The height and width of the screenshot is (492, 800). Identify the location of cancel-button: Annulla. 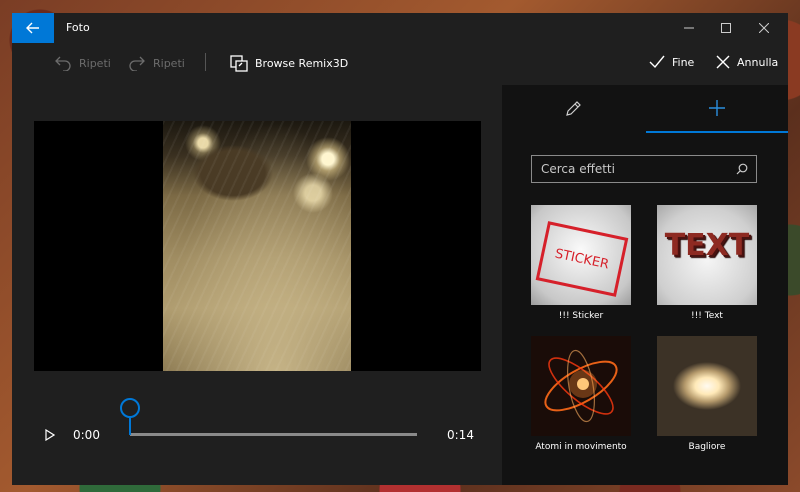
(747, 62).